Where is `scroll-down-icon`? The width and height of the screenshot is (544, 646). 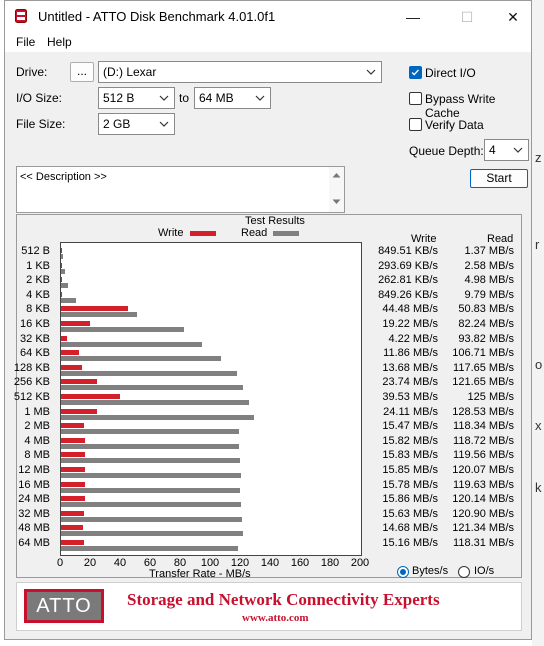
scroll-down-icon is located at coordinates (336, 202).